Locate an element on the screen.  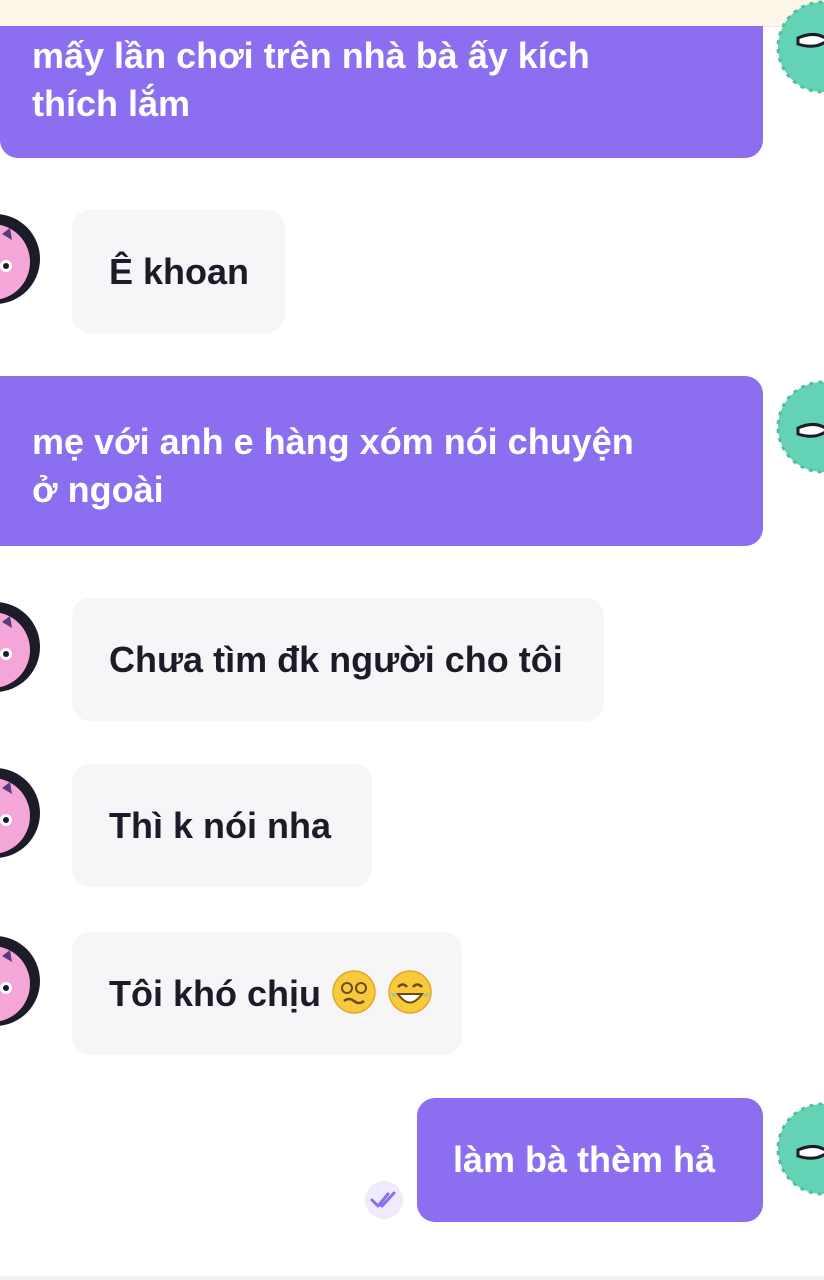
double-check-icon is located at coordinates (384, 1200).